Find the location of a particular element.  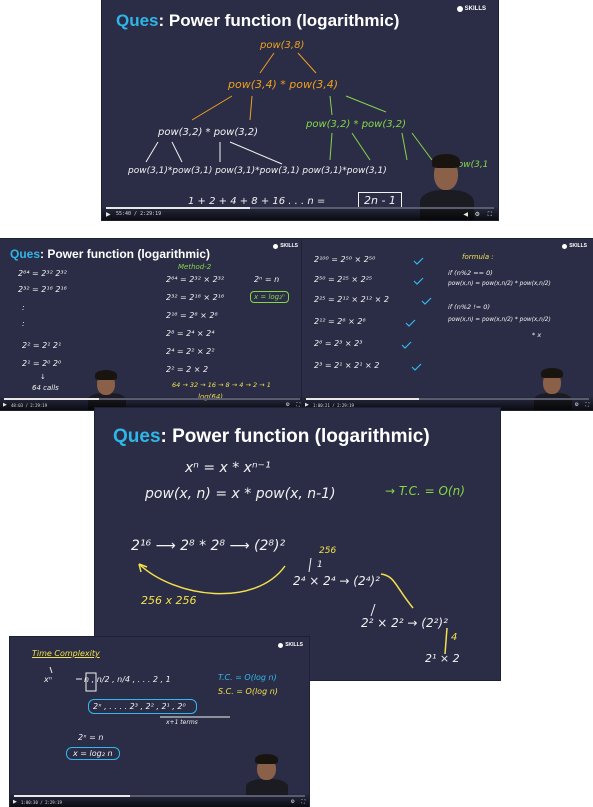

power-equation: 2ⁿ = n is located at coordinates (267, 279).